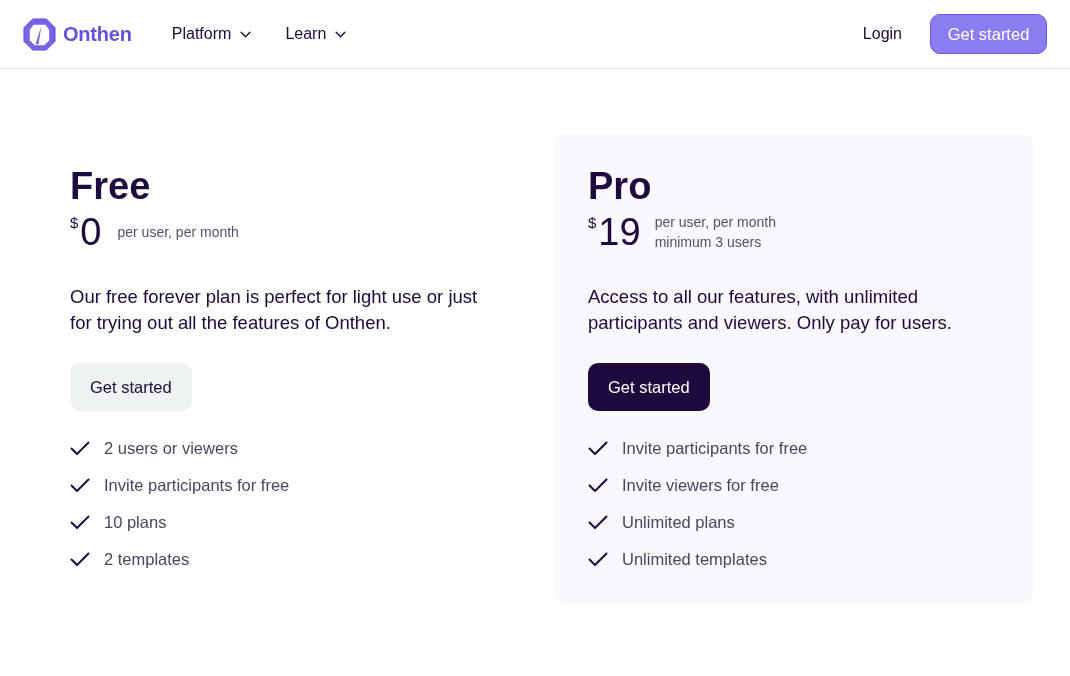  What do you see at coordinates (708, 242) in the screenshot?
I see `price-note: minimum 3 users` at bounding box center [708, 242].